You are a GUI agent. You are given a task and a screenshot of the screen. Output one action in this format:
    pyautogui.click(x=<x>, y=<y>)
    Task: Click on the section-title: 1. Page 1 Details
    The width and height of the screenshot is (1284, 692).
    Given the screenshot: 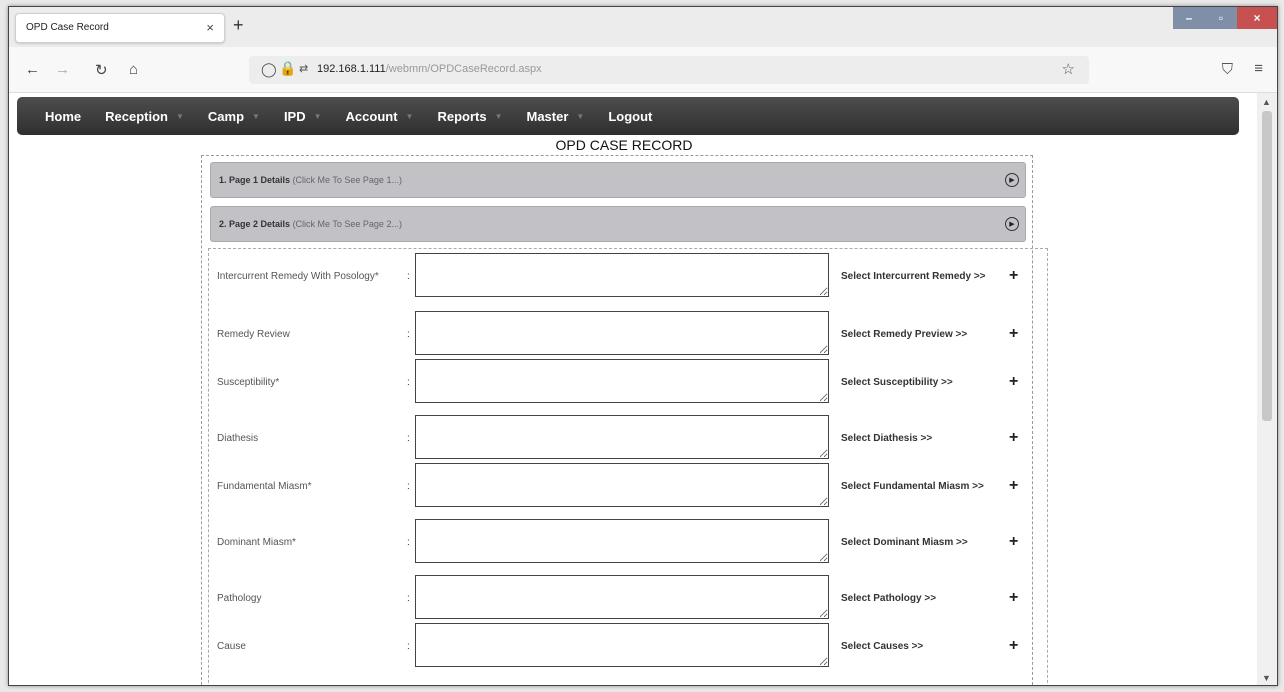 What is the action you would take?
    pyautogui.click(x=255, y=180)
    